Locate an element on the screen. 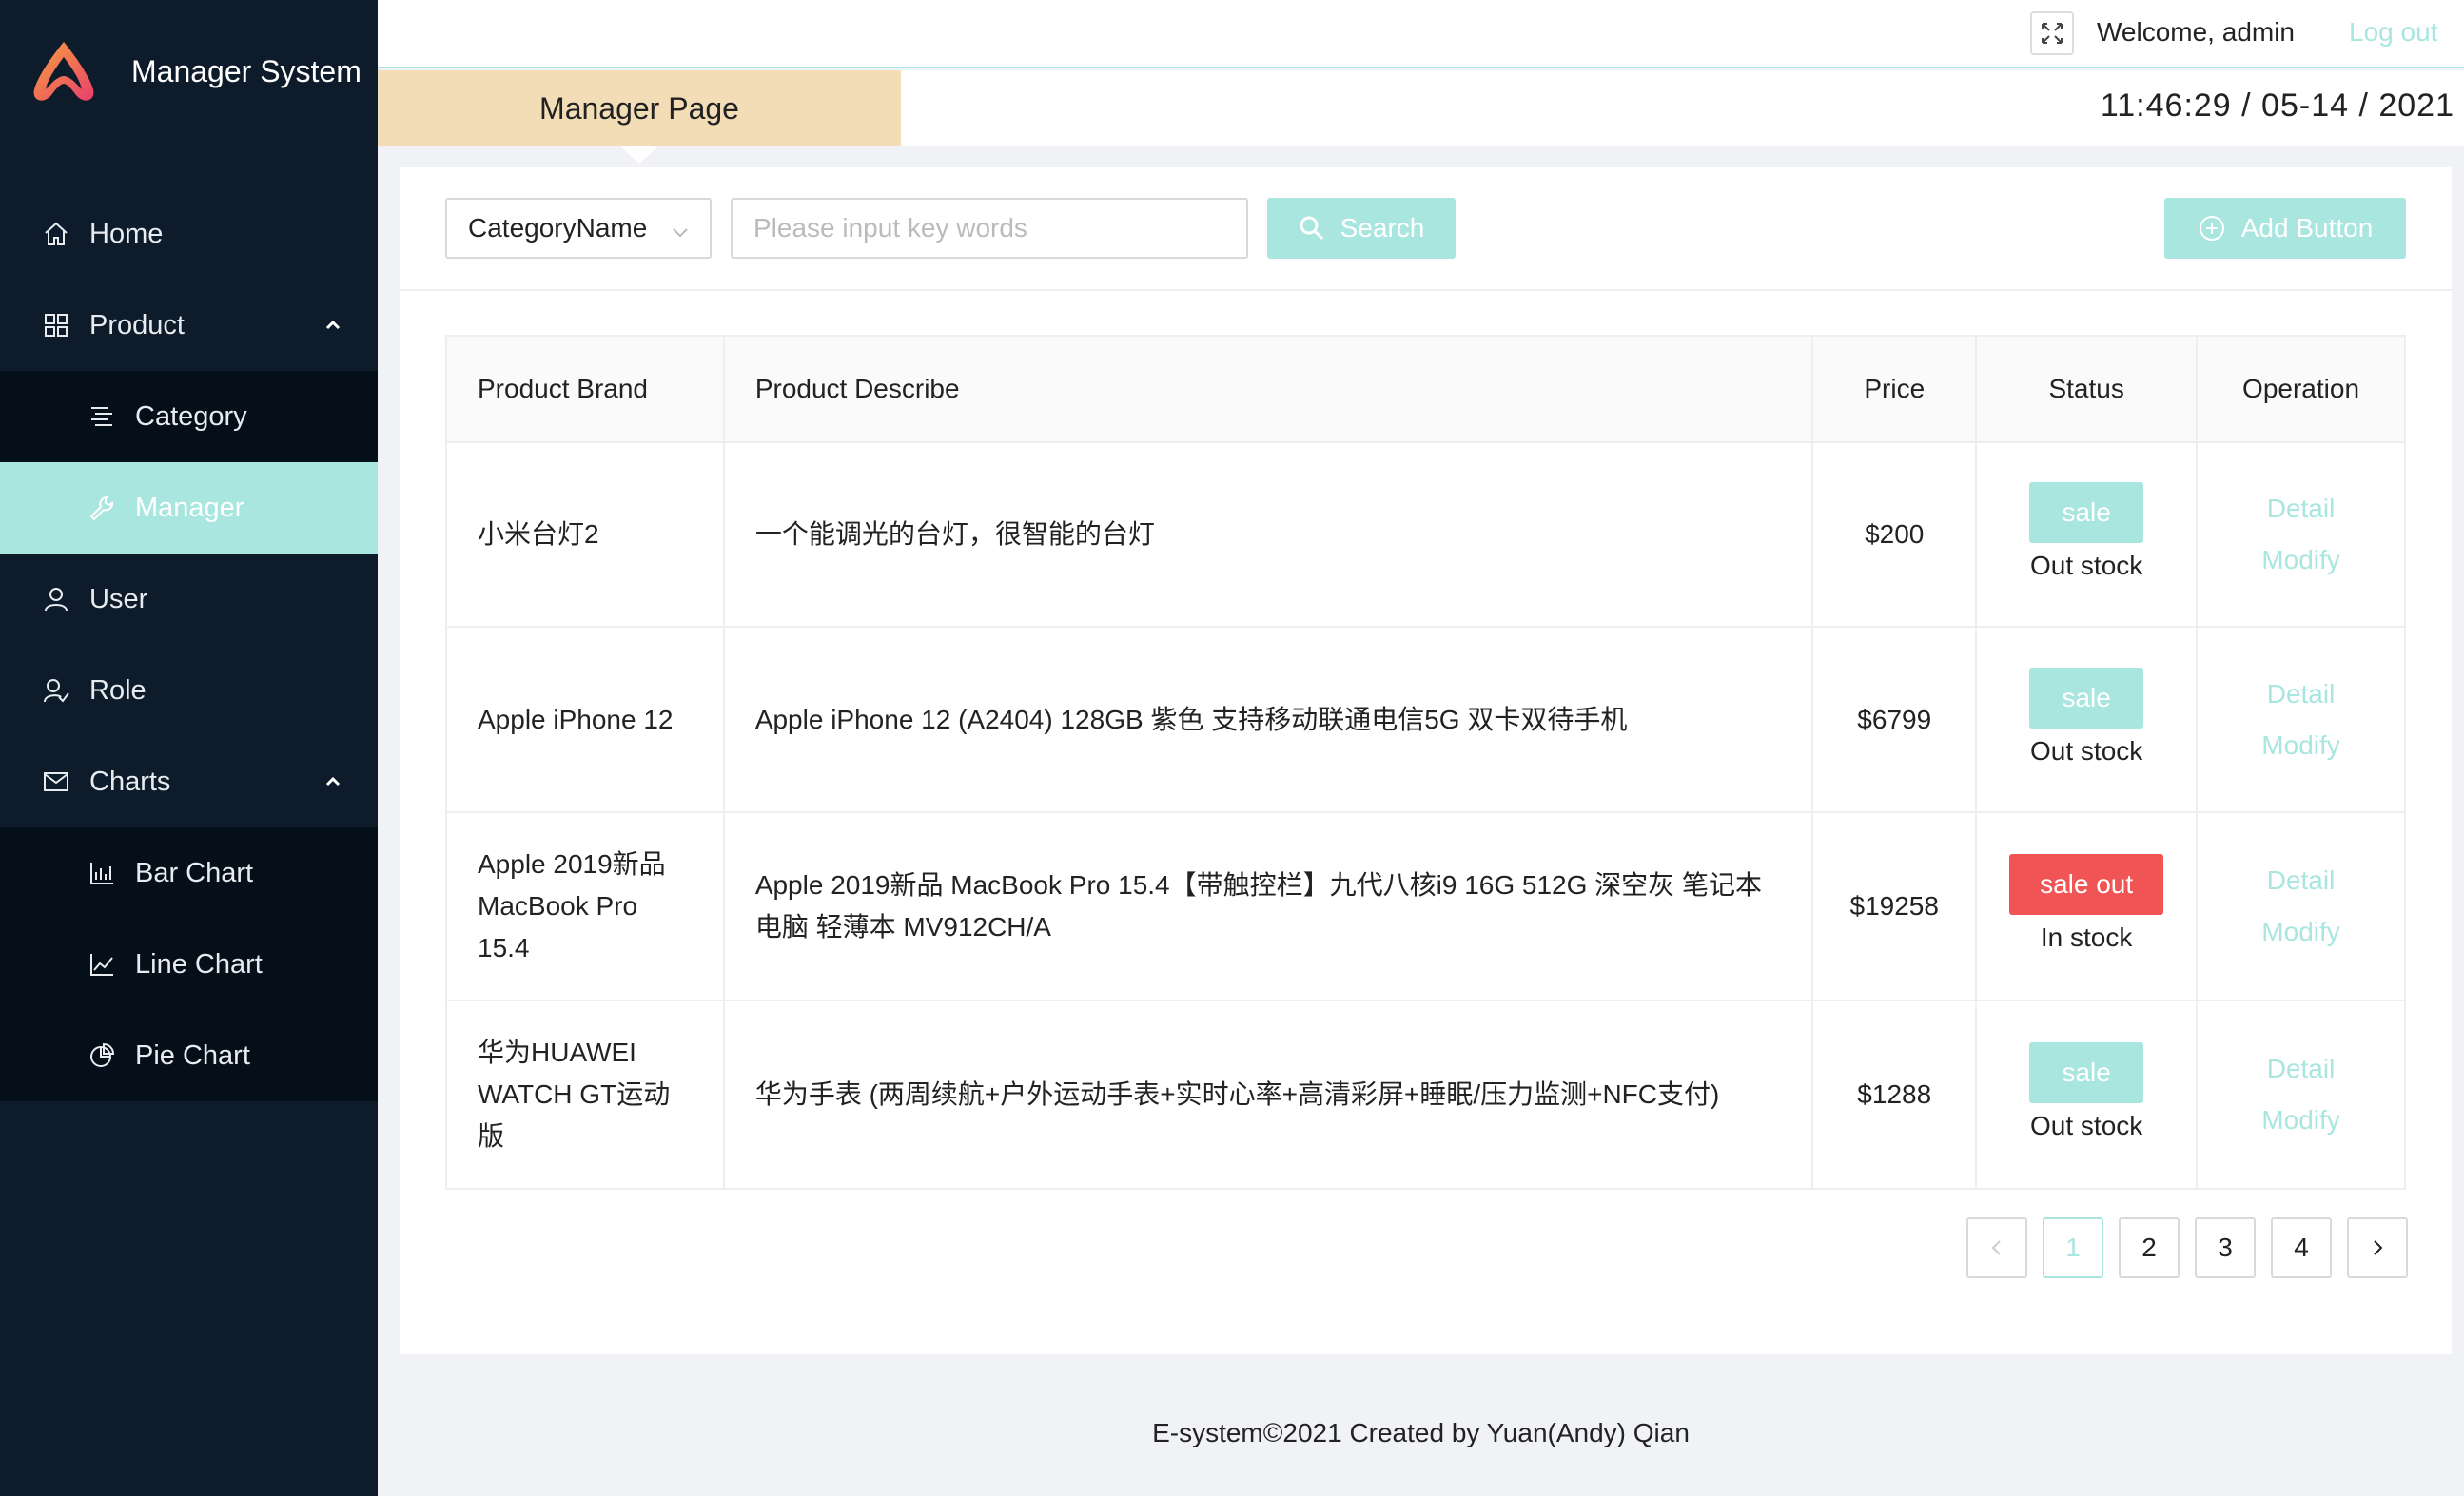 Image resolution: width=2464 pixels, height=1496 pixels. footer: E-system©2021 Created by Yuan(Andy) Qian is located at coordinates (1421, 1433).